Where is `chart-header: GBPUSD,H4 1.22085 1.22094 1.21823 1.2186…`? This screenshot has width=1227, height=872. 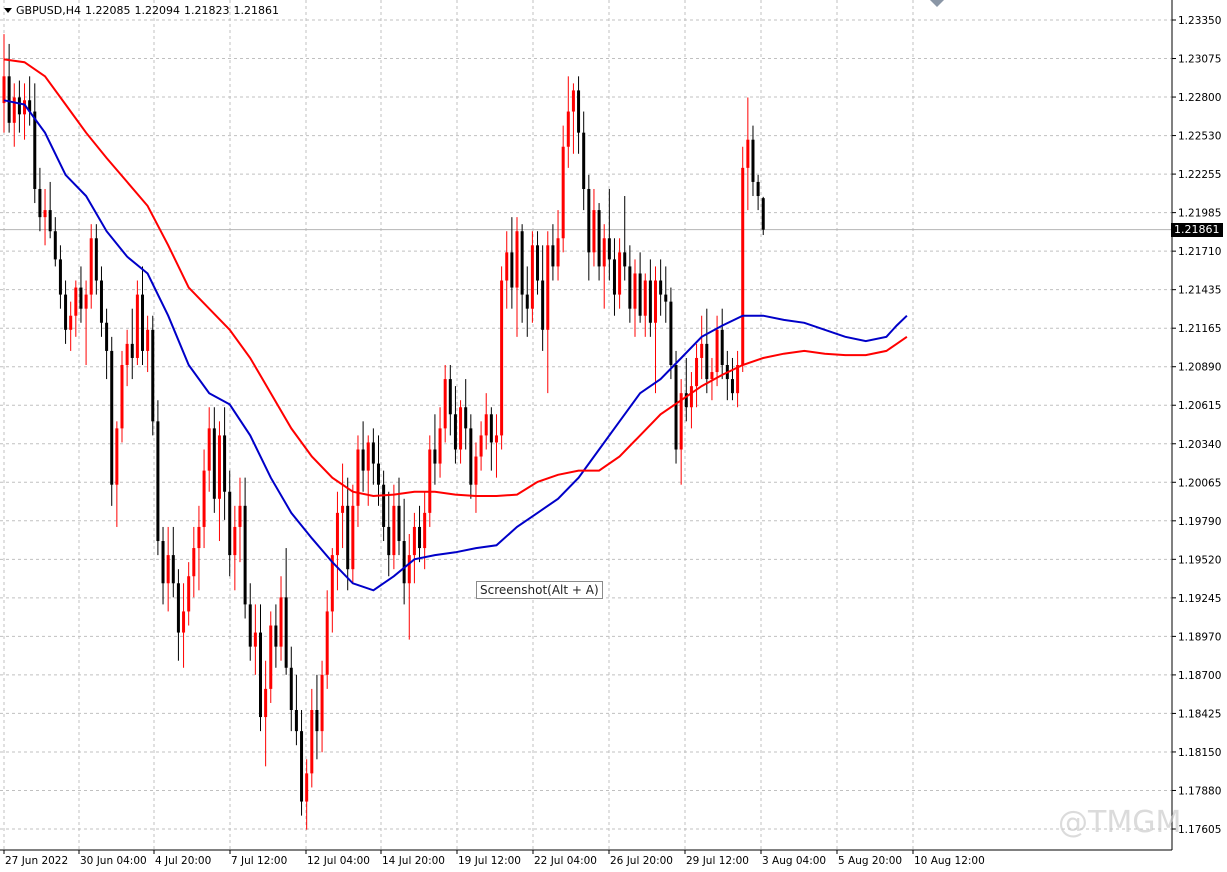
chart-header: GBPUSD,H4 1.22085 1.22094 1.21823 1.2186… is located at coordinates (141, 10).